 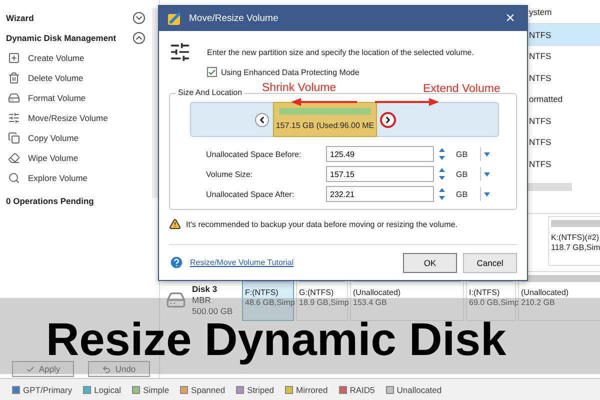 What do you see at coordinates (176, 262) in the screenshot?
I see `help-icon` at bounding box center [176, 262].